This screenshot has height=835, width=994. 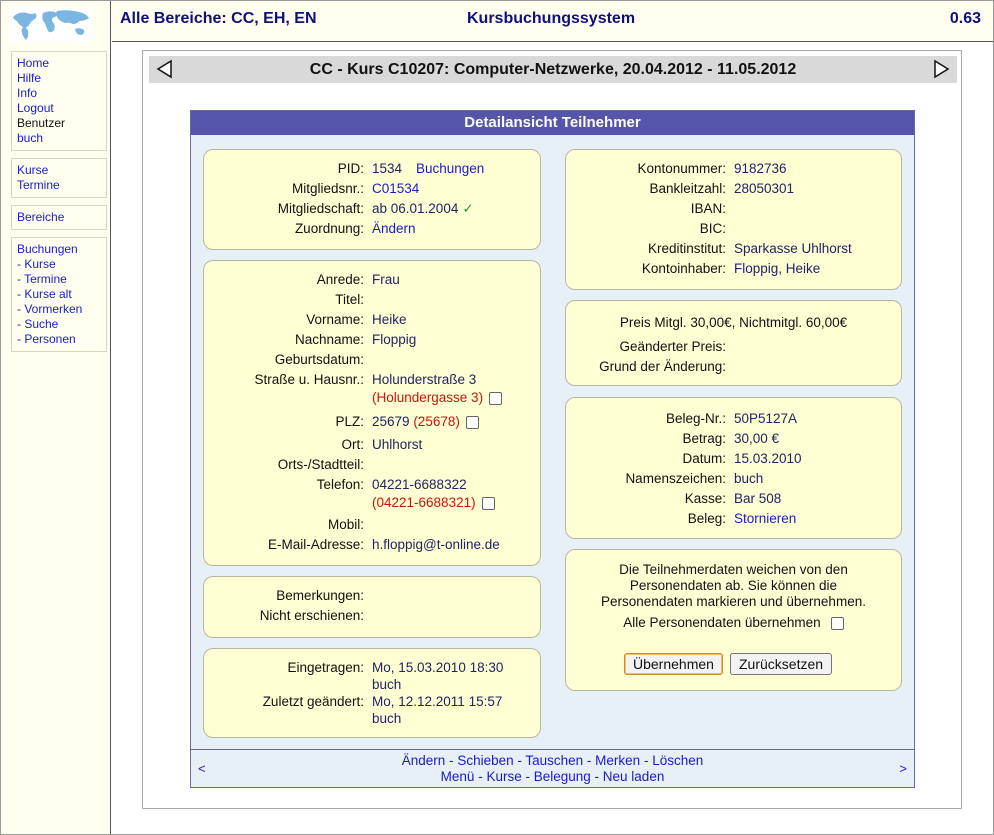 What do you see at coordinates (760, 168) in the screenshot?
I see `account-value: 9182736` at bounding box center [760, 168].